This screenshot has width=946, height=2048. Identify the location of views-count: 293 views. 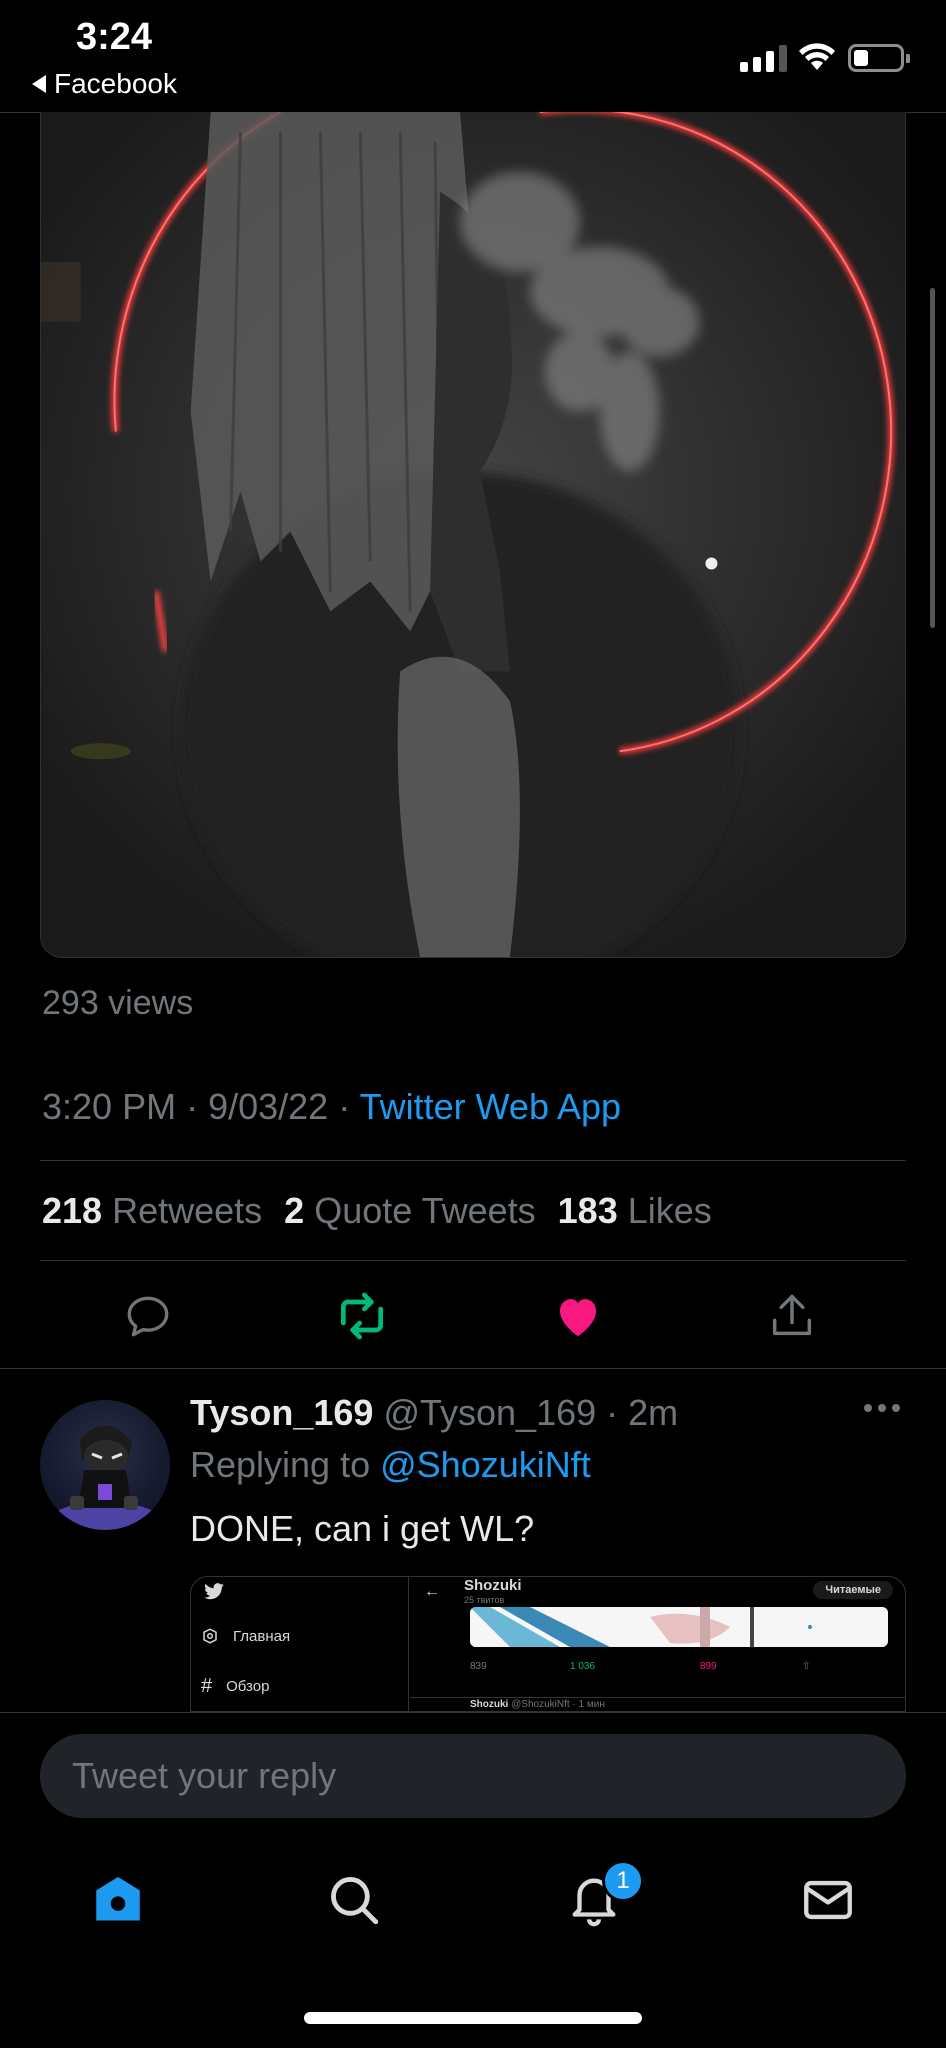
(118, 1003).